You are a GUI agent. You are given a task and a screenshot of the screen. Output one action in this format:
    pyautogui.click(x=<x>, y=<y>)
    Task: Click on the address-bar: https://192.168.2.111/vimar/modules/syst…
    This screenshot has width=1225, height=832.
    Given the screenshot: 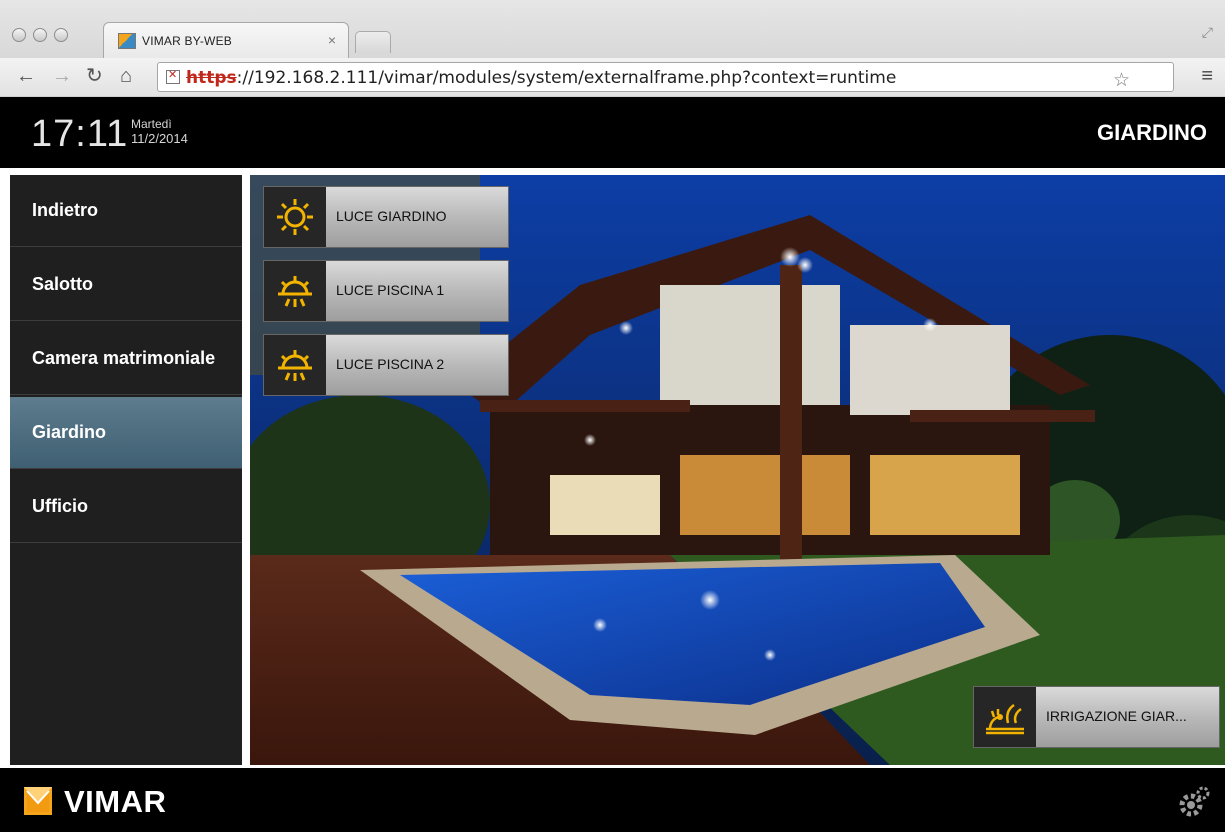 What is the action you would take?
    pyautogui.click(x=665, y=77)
    